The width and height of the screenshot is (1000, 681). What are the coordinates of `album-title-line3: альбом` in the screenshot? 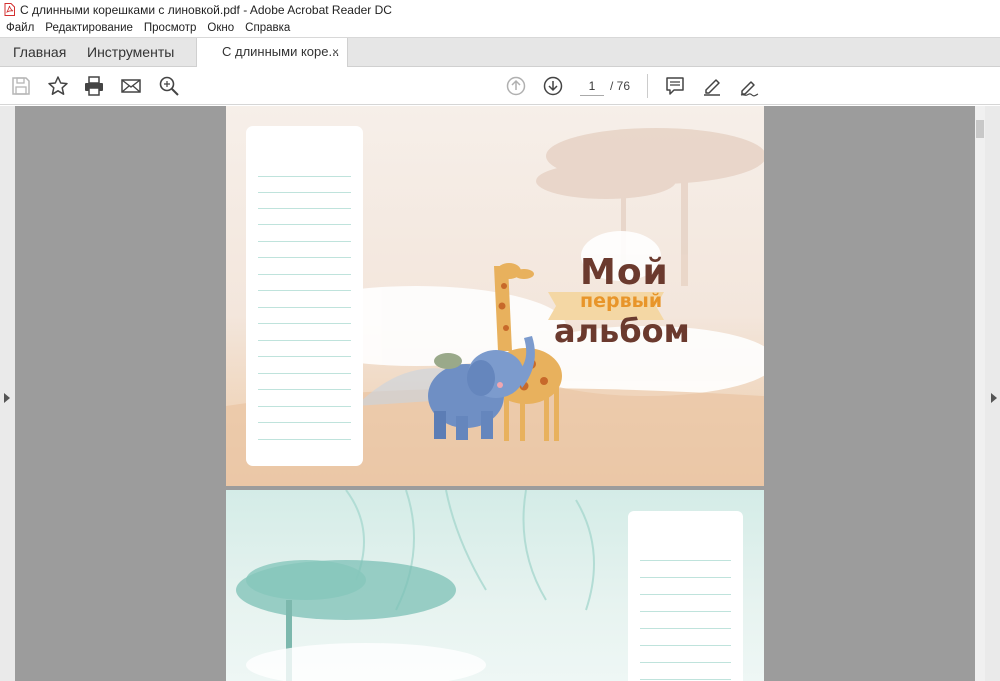 It's located at (622, 331).